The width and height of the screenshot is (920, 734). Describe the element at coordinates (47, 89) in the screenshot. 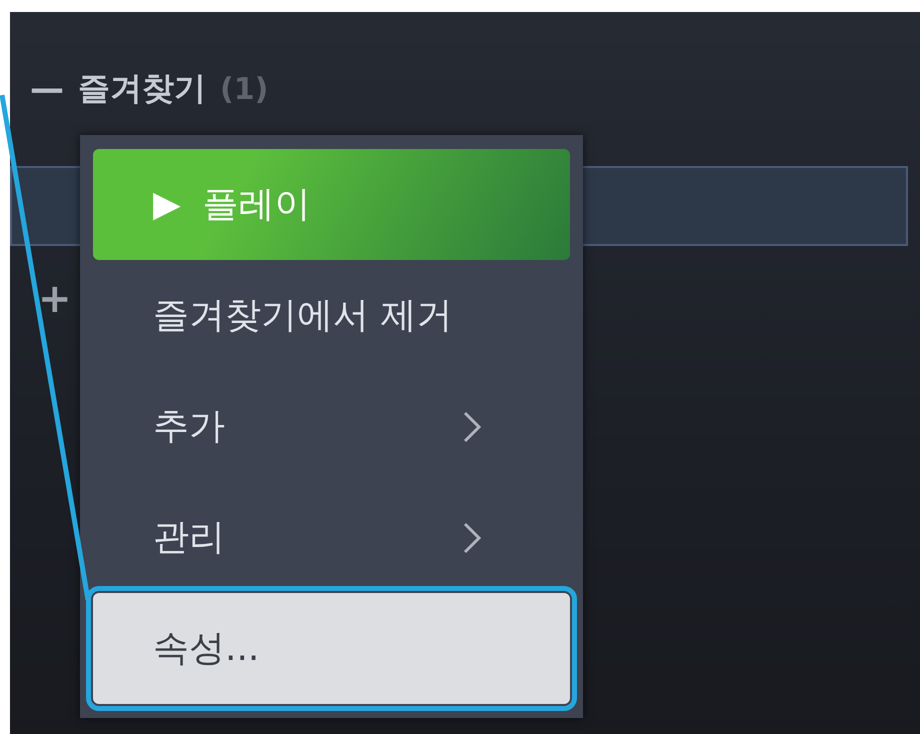

I see `collapse-toggle: —` at that location.